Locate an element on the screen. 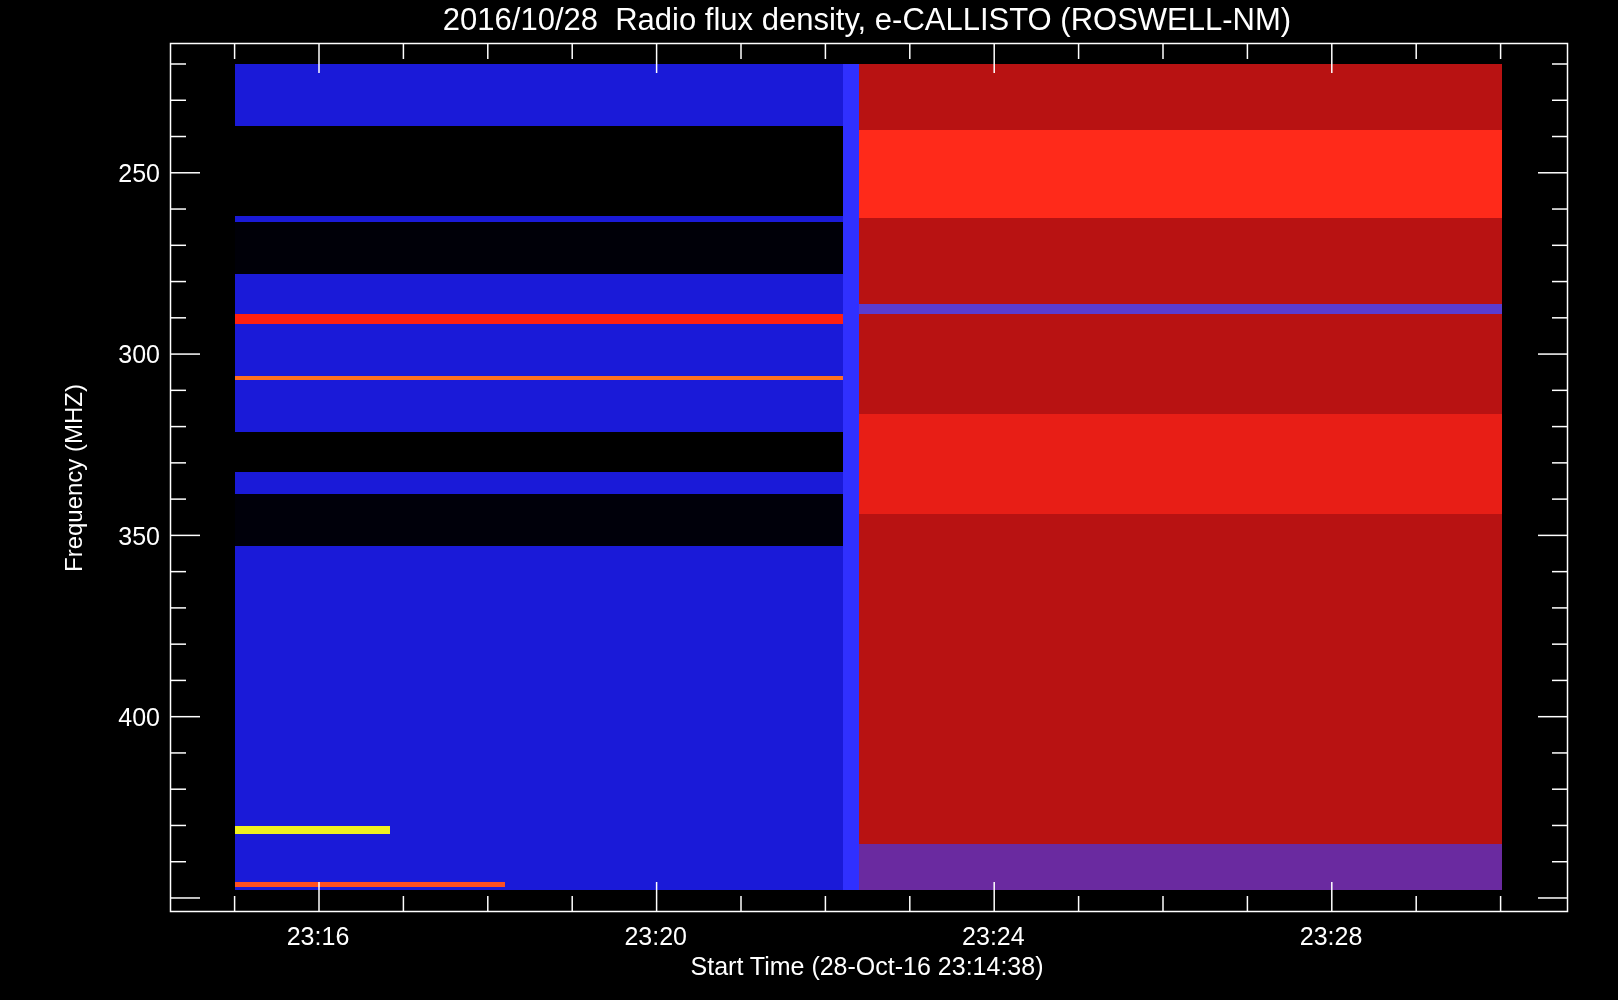 This screenshot has width=1618, height=1000. y-tick-label: 300 is located at coordinates (139, 354).